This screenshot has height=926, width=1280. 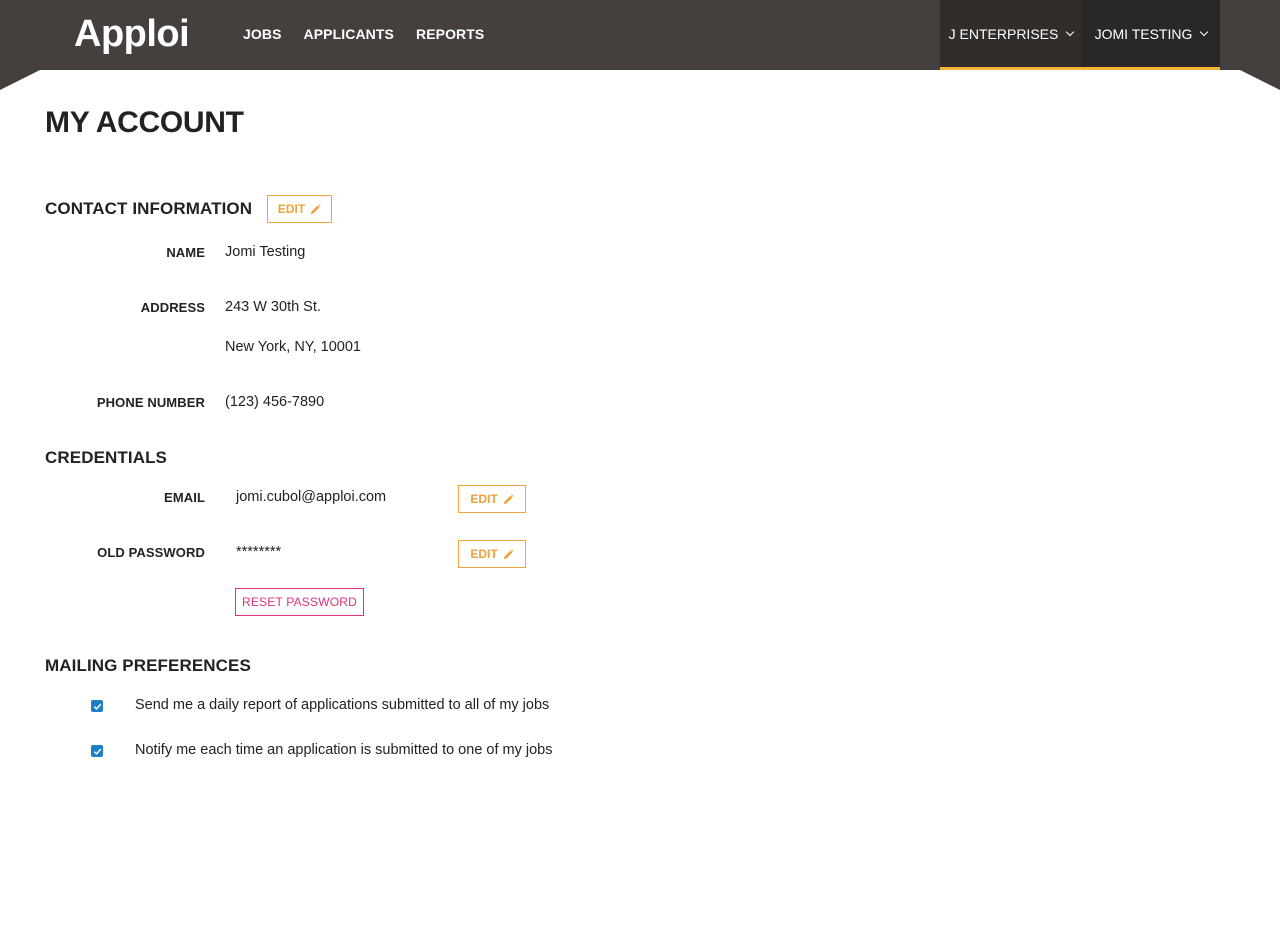 I want to click on edit-password-label: EDIT, so click(x=484, y=554).